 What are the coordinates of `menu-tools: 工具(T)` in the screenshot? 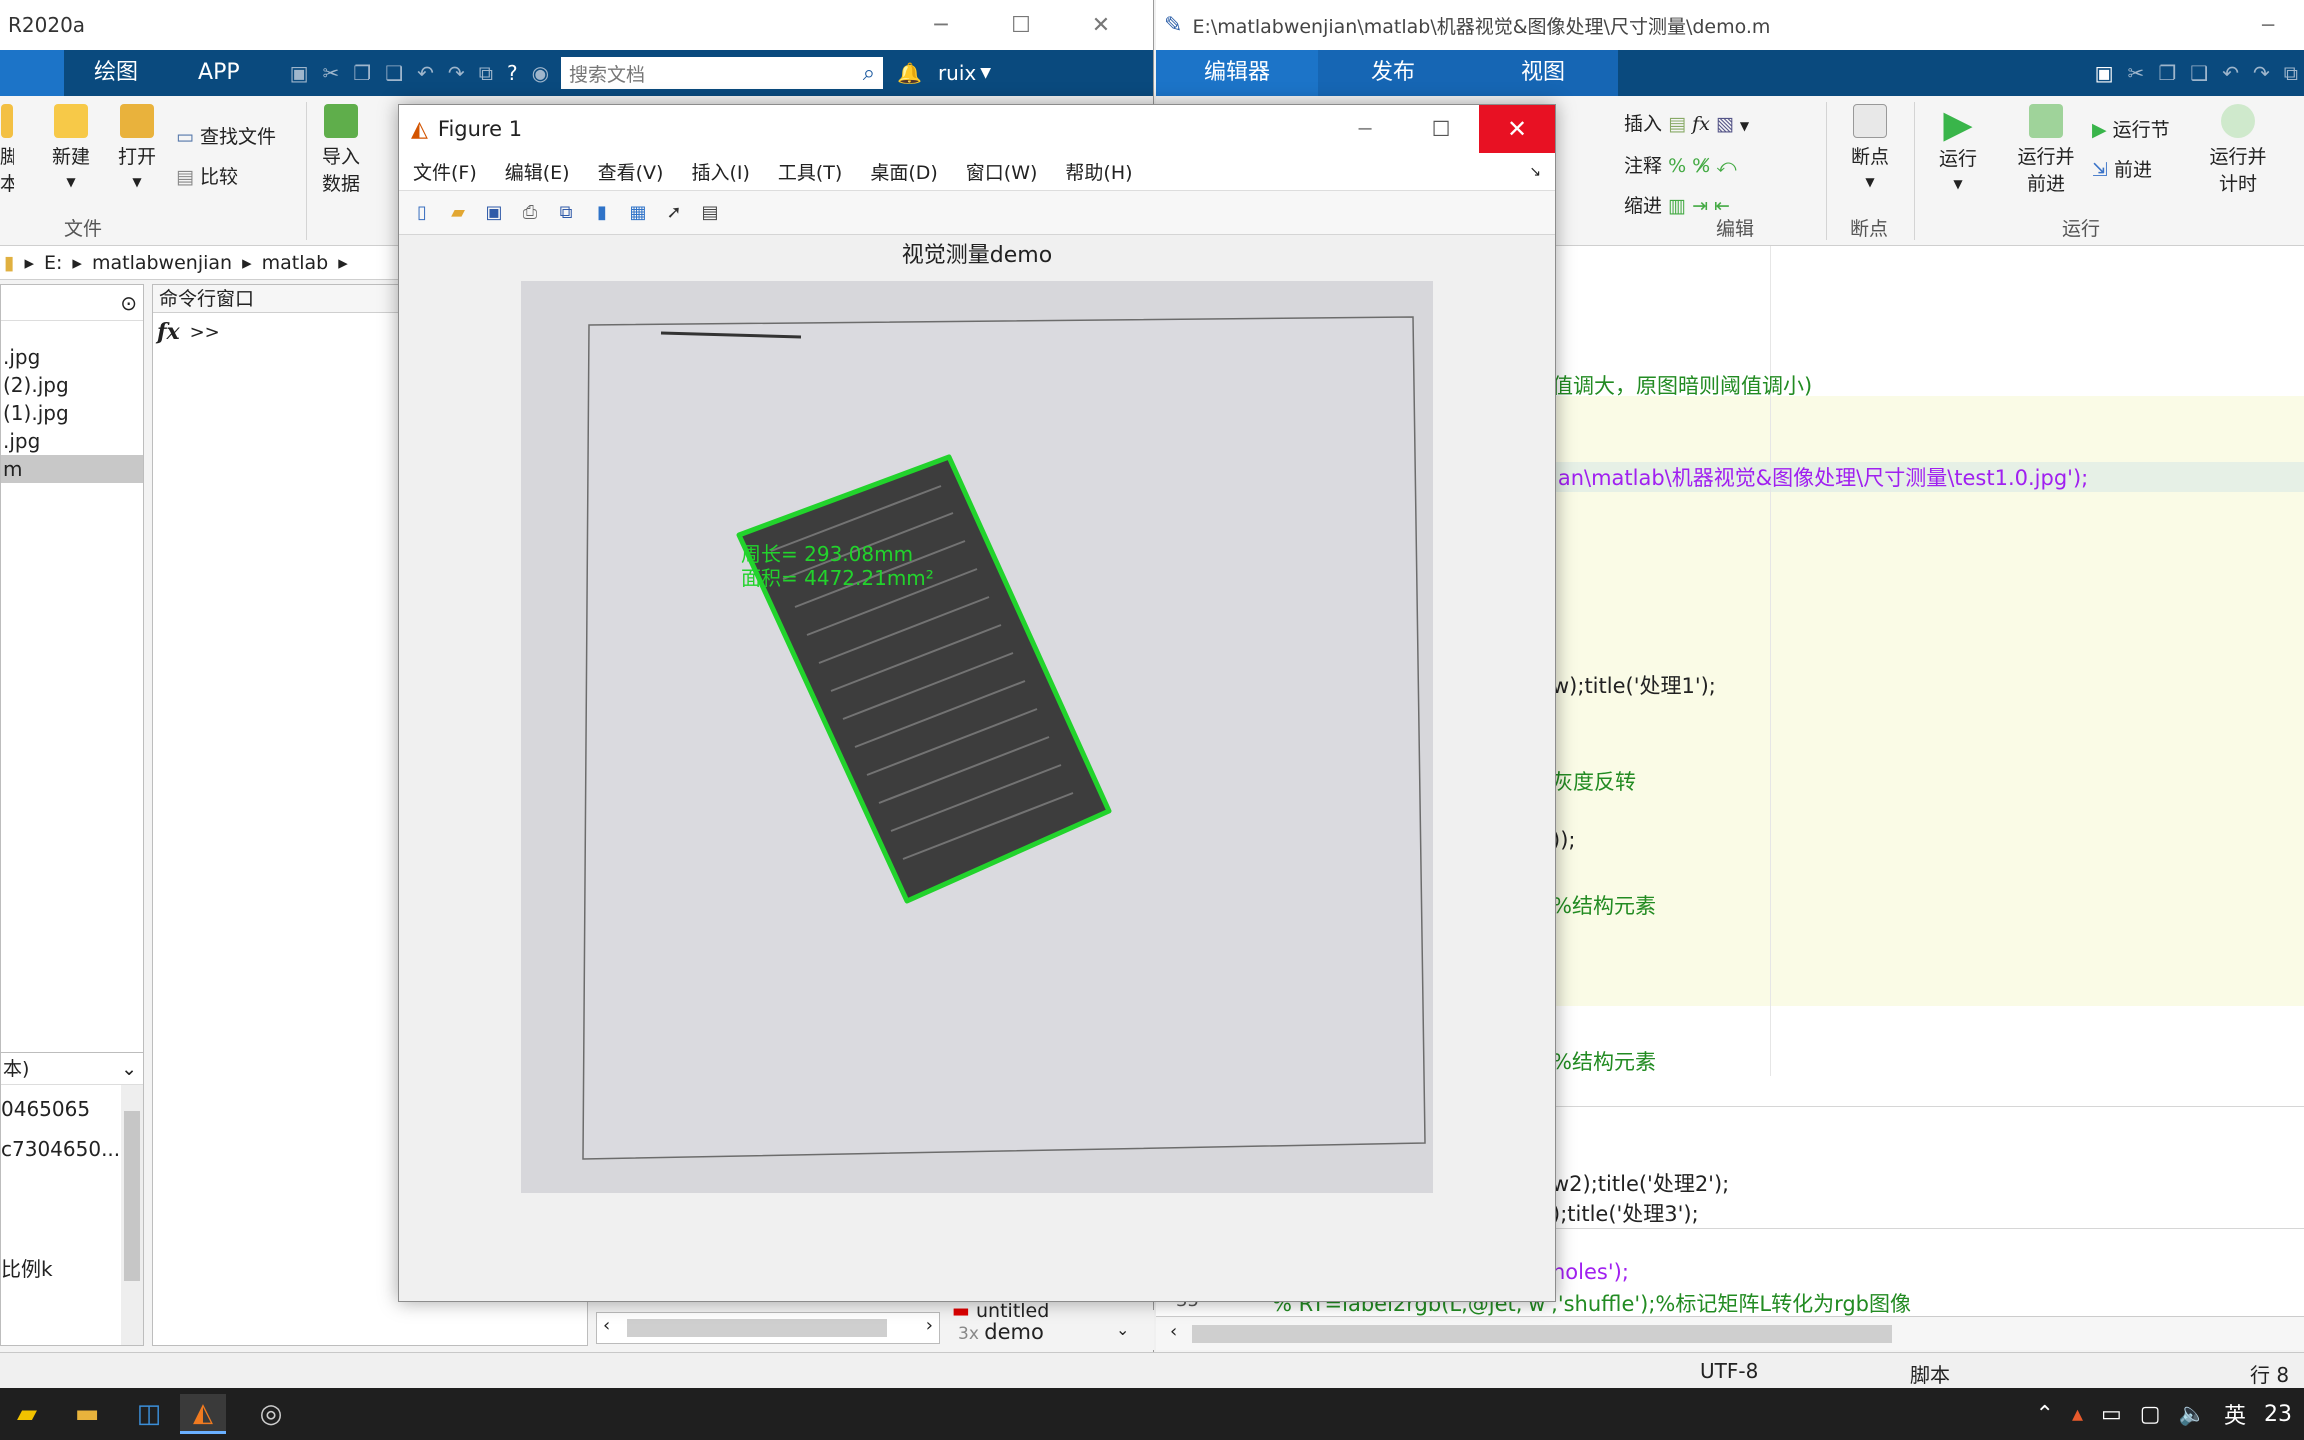 It's located at (810, 171).